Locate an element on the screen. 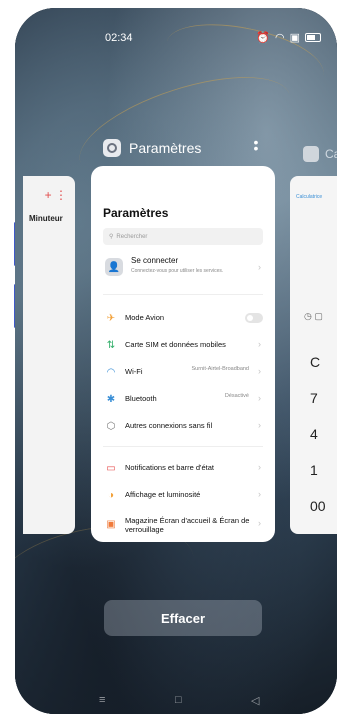 The height and width of the screenshot is (718, 340). back-icon: ◁ is located at coordinates (255, 700).